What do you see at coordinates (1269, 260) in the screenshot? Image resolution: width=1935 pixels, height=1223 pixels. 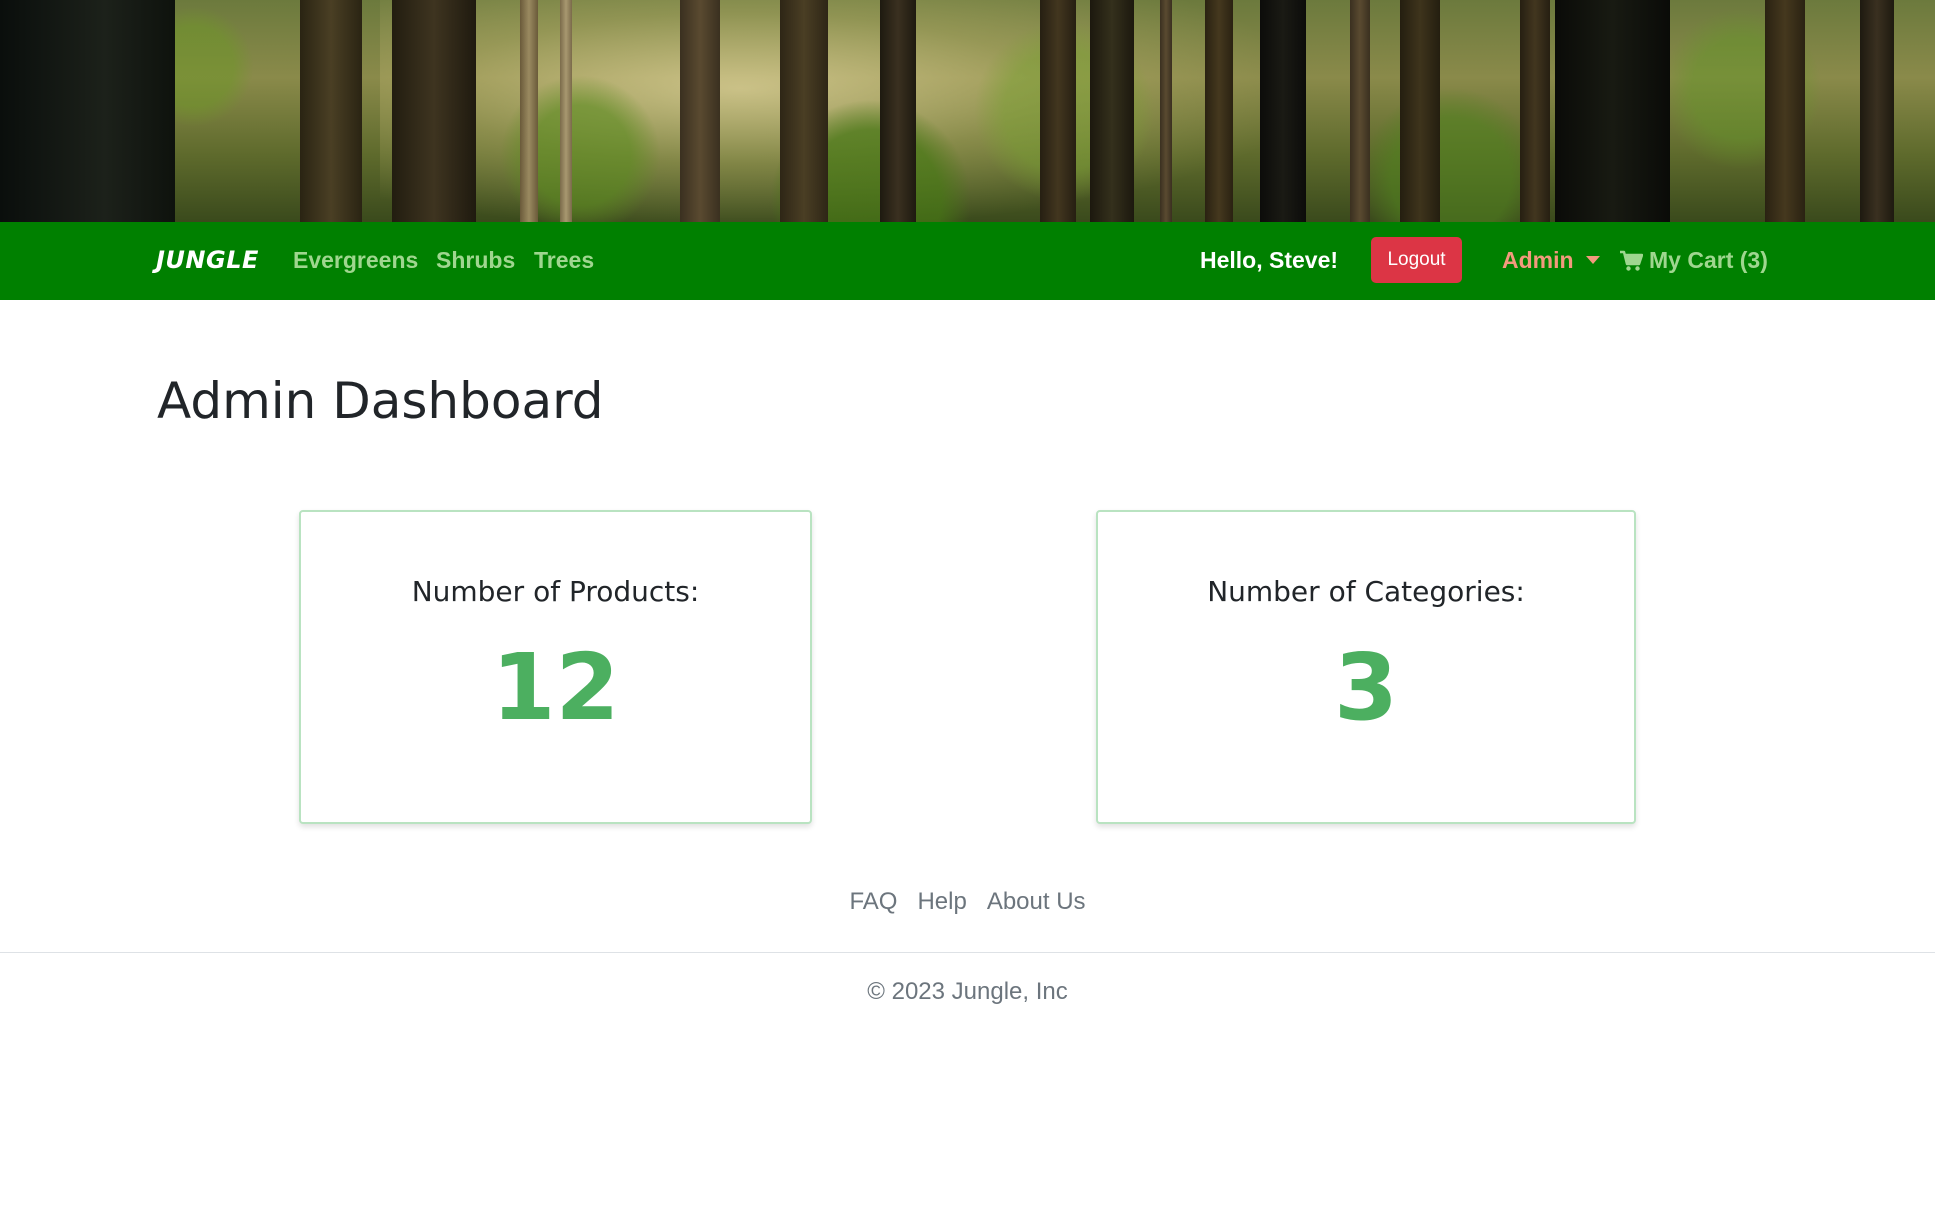 I see `user-greeting: Hello, Steve!` at bounding box center [1269, 260].